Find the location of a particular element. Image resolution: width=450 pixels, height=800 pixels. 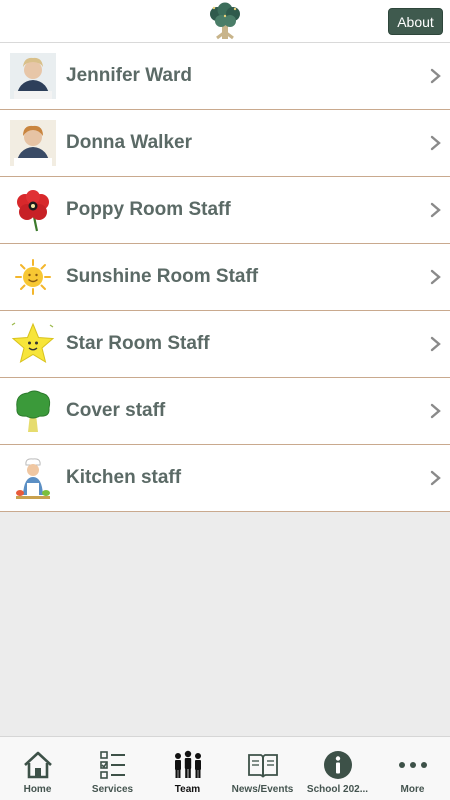

tab-team: Team is located at coordinates (187, 768).